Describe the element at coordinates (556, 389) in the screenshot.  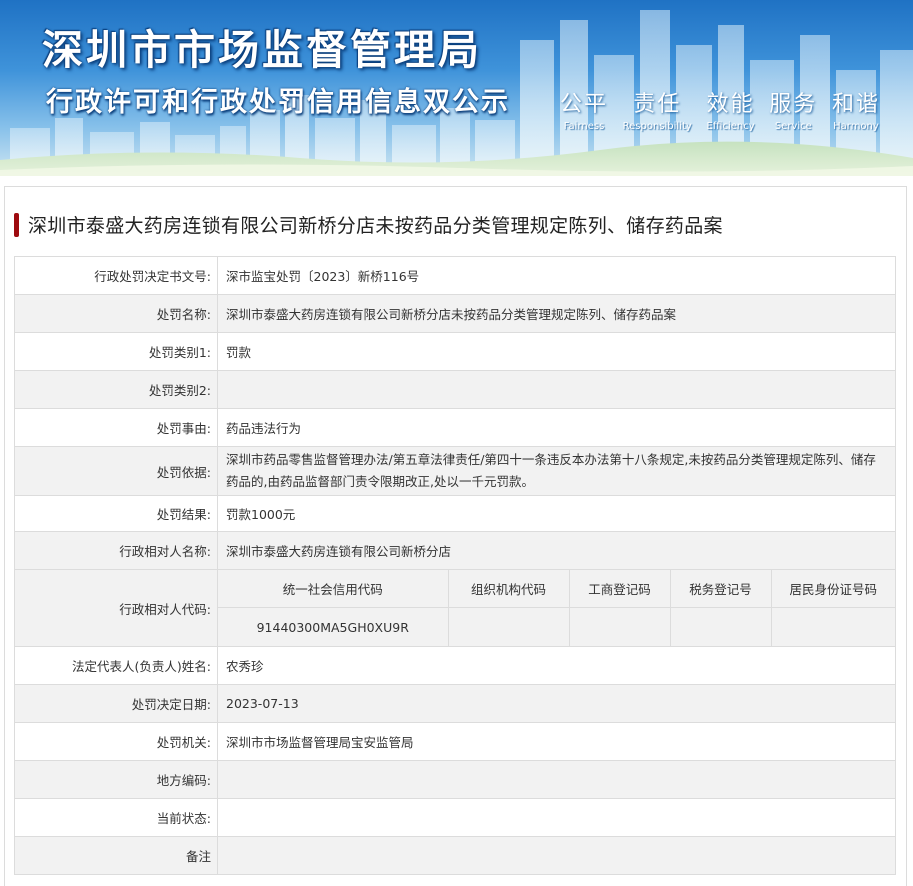
I see `category2-value` at that location.